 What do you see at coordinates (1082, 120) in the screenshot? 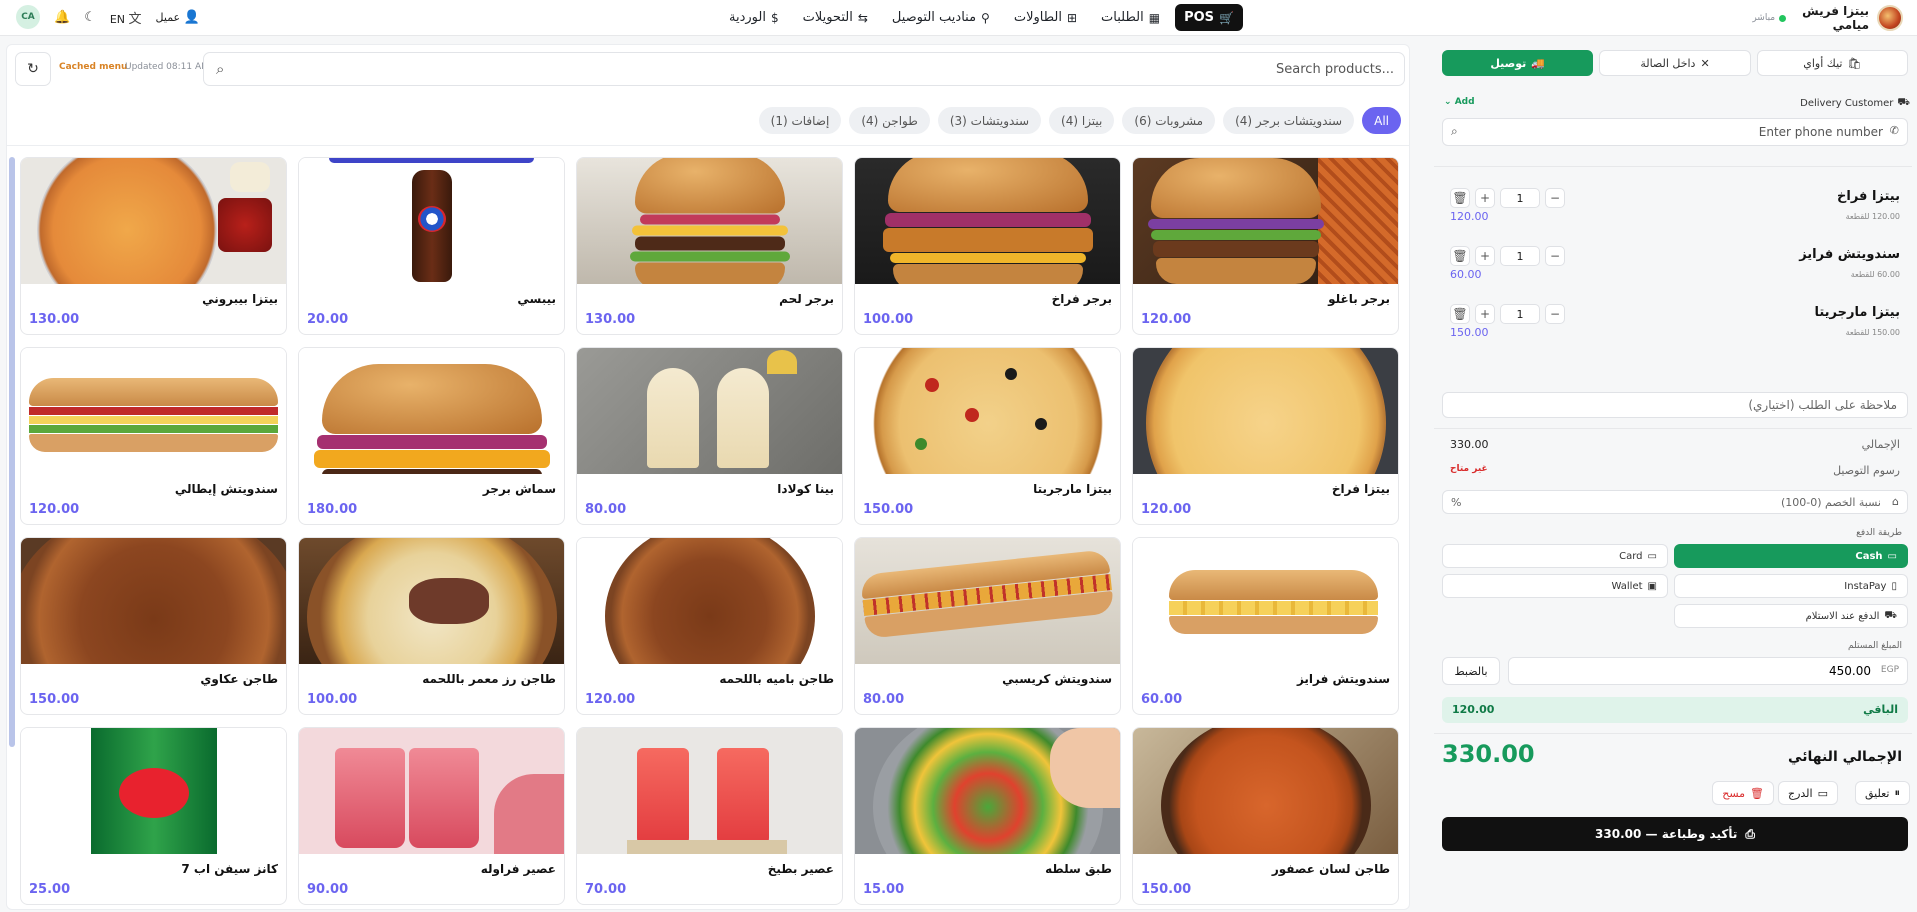
I see `category-pizza: بيتزا (4)` at bounding box center [1082, 120].